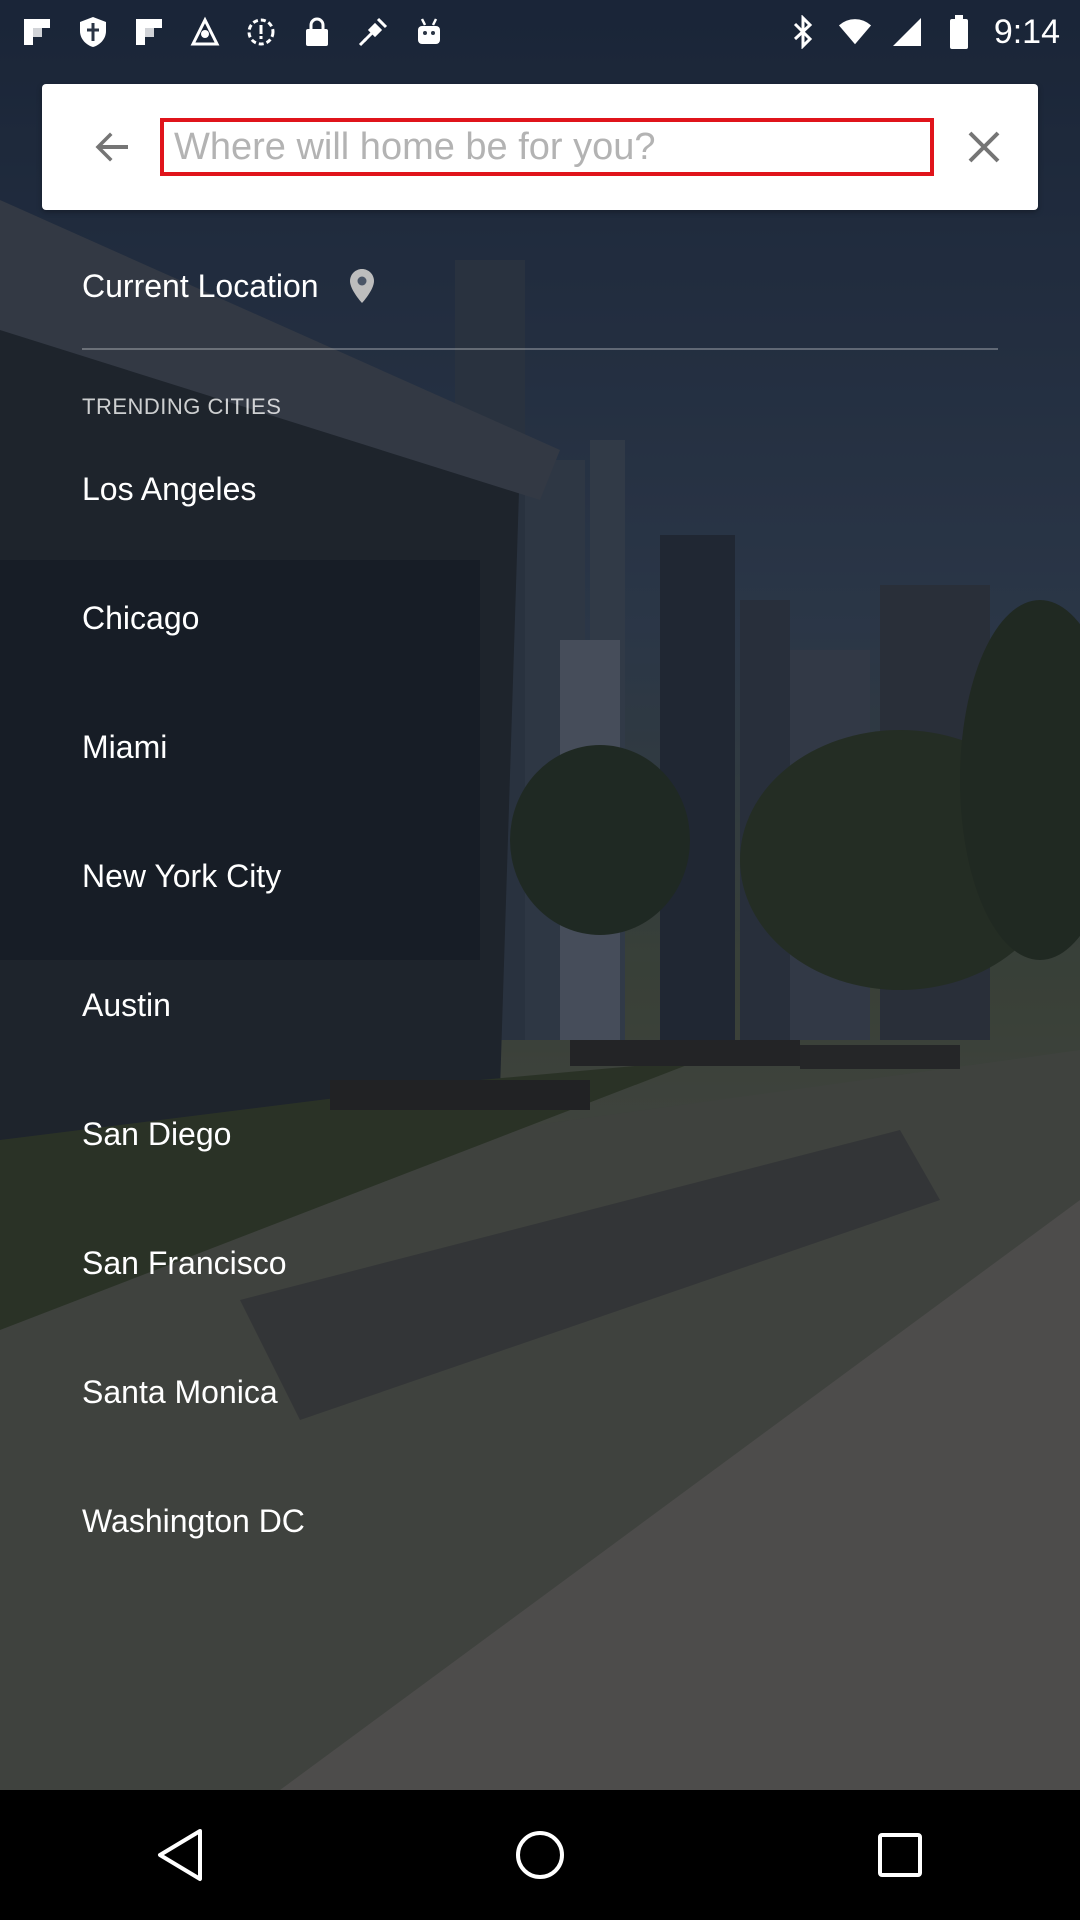 The image size is (1080, 1920). I want to click on city-item-miami: Miami, so click(540, 778).